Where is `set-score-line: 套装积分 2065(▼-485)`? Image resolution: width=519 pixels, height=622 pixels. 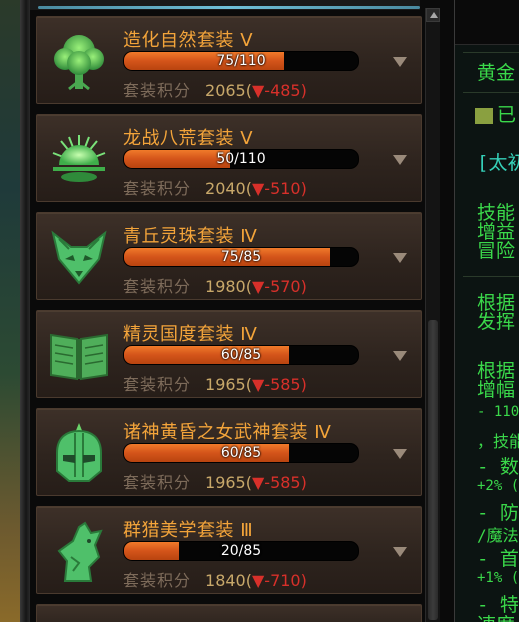
set-score-line: 套装积分 2065(▼-485) is located at coordinates (215, 89).